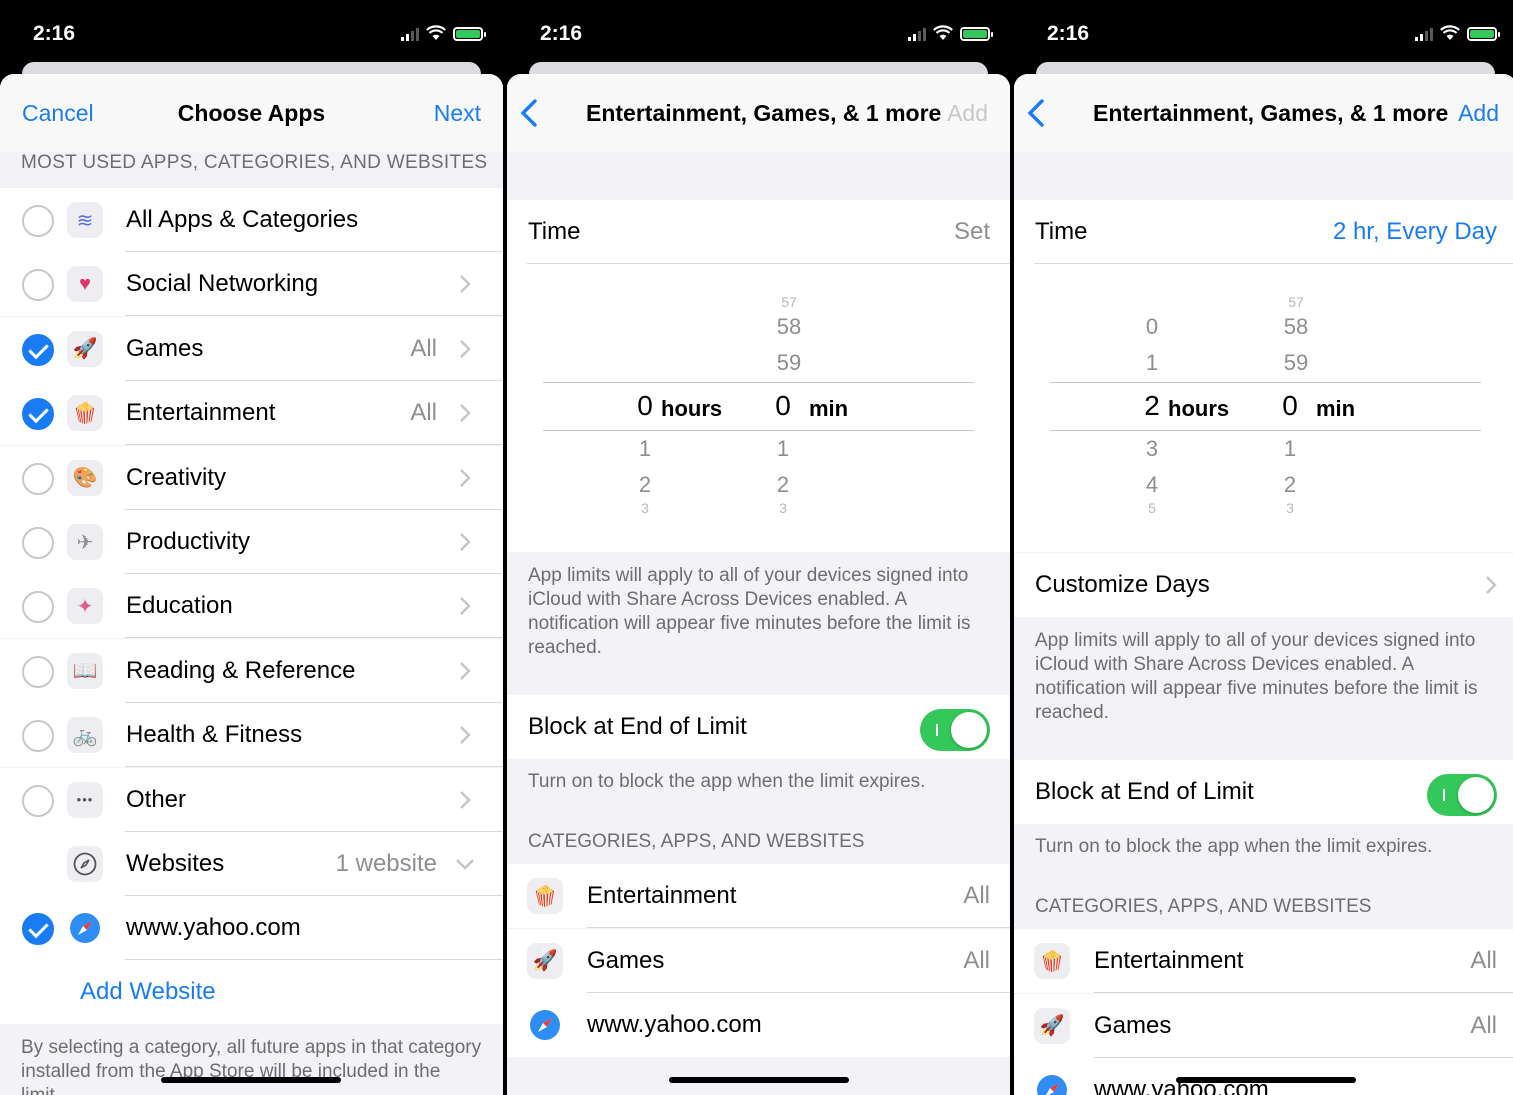 Image resolution: width=1513 pixels, height=1095 pixels. What do you see at coordinates (251, 670) in the screenshot?
I see `category-row: 📖 Reading & Reference` at bounding box center [251, 670].